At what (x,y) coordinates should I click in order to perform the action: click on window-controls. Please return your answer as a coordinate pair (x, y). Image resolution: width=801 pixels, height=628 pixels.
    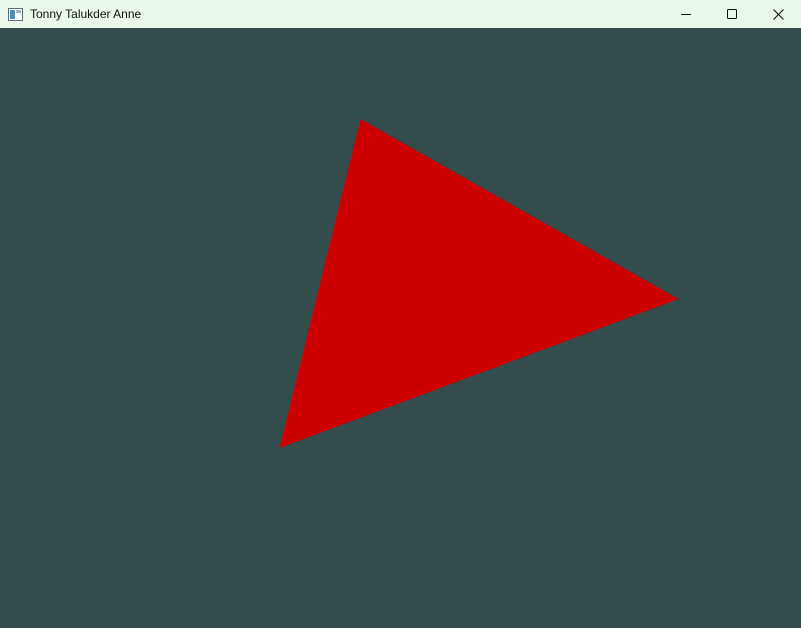
    Looking at the image, I should click on (732, 14).